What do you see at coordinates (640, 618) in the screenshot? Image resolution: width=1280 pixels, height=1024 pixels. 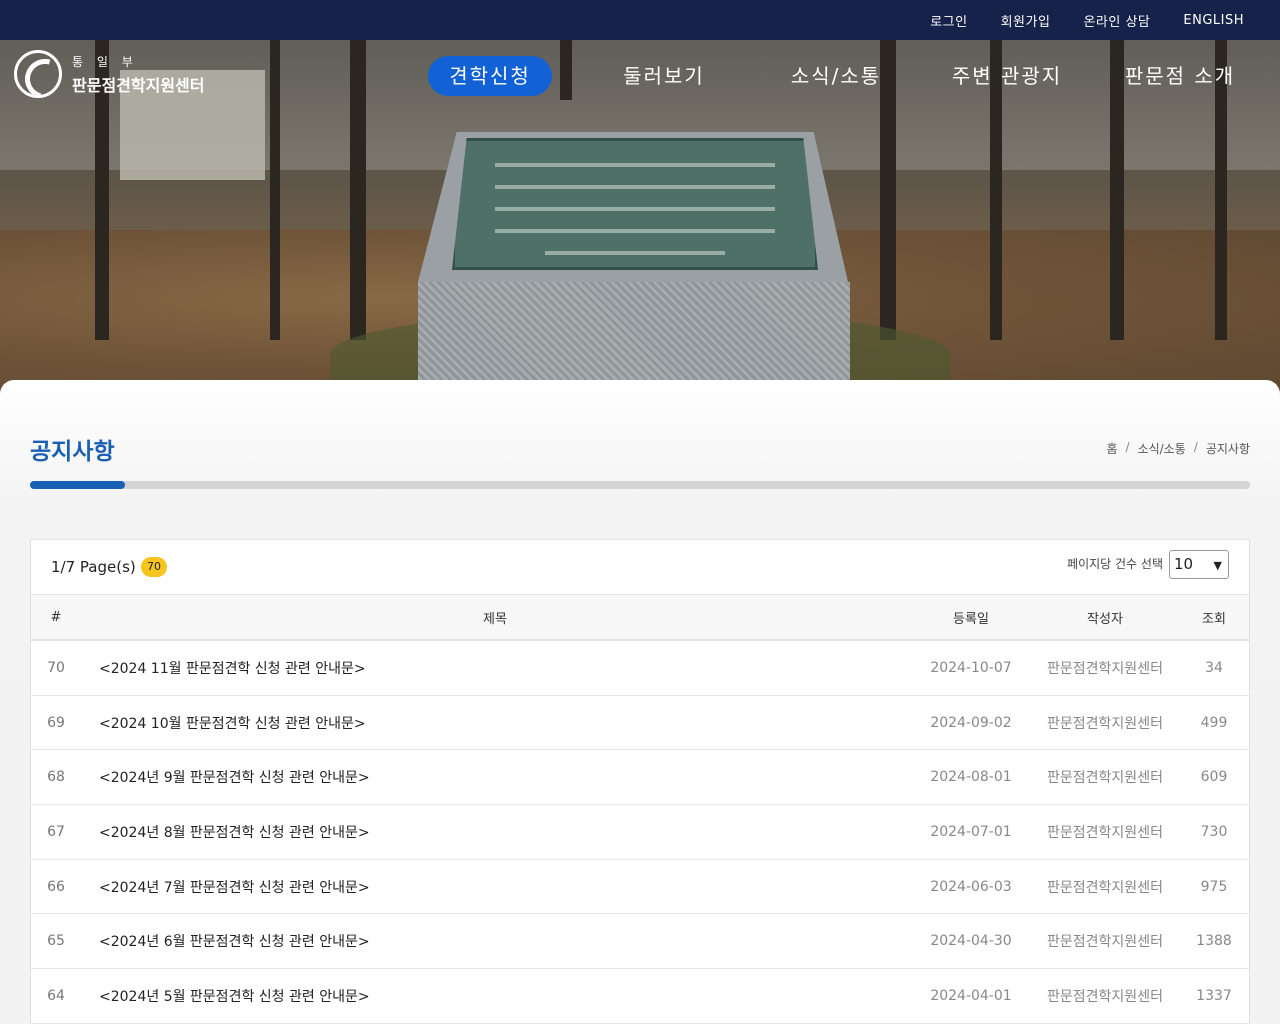 I see `table-header: # 제목 등록일 작성자 조회` at bounding box center [640, 618].